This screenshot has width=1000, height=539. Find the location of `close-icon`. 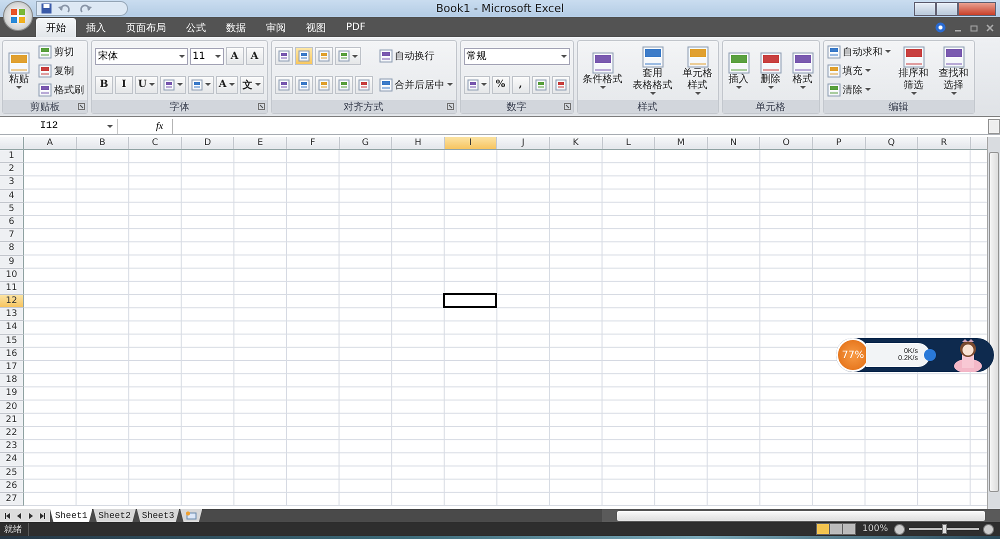

close-icon is located at coordinates (990, 28).